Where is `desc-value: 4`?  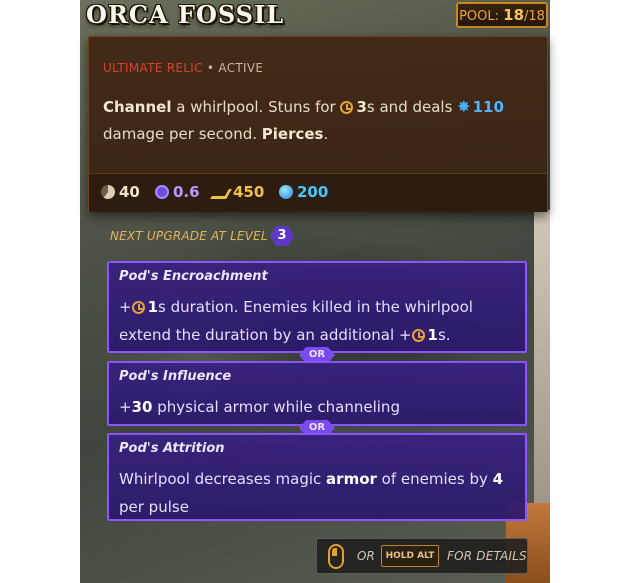 desc-value: 4 is located at coordinates (498, 479).